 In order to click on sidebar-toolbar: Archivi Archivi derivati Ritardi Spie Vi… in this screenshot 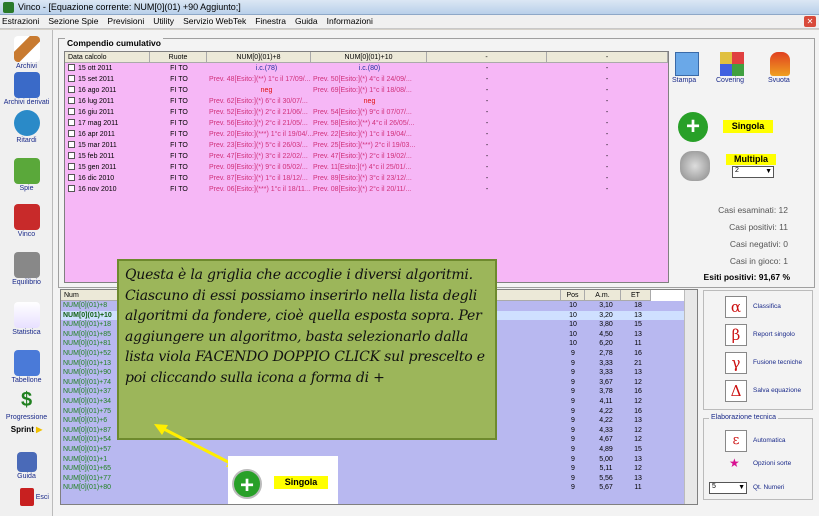, I will do `click(26, 273)`.